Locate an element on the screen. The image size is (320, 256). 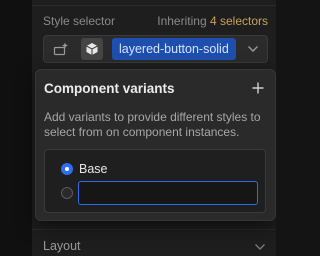
selector-field: layered-button-solid is located at coordinates (155, 49).